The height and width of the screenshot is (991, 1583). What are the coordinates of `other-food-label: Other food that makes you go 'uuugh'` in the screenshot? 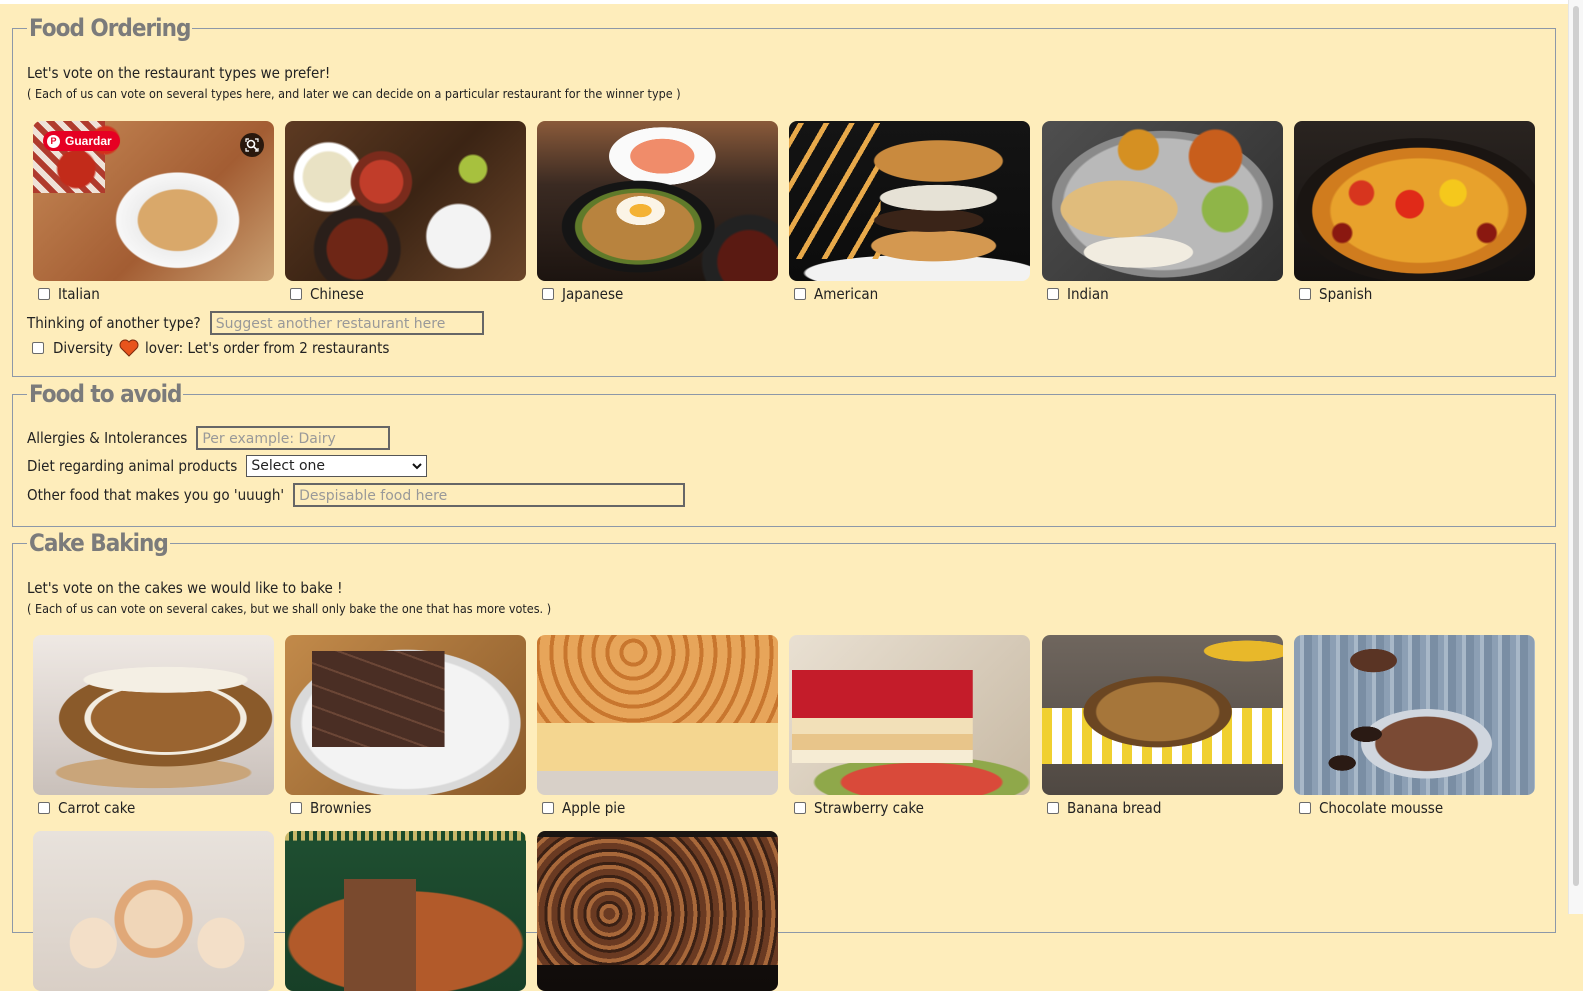 It's located at (156, 495).